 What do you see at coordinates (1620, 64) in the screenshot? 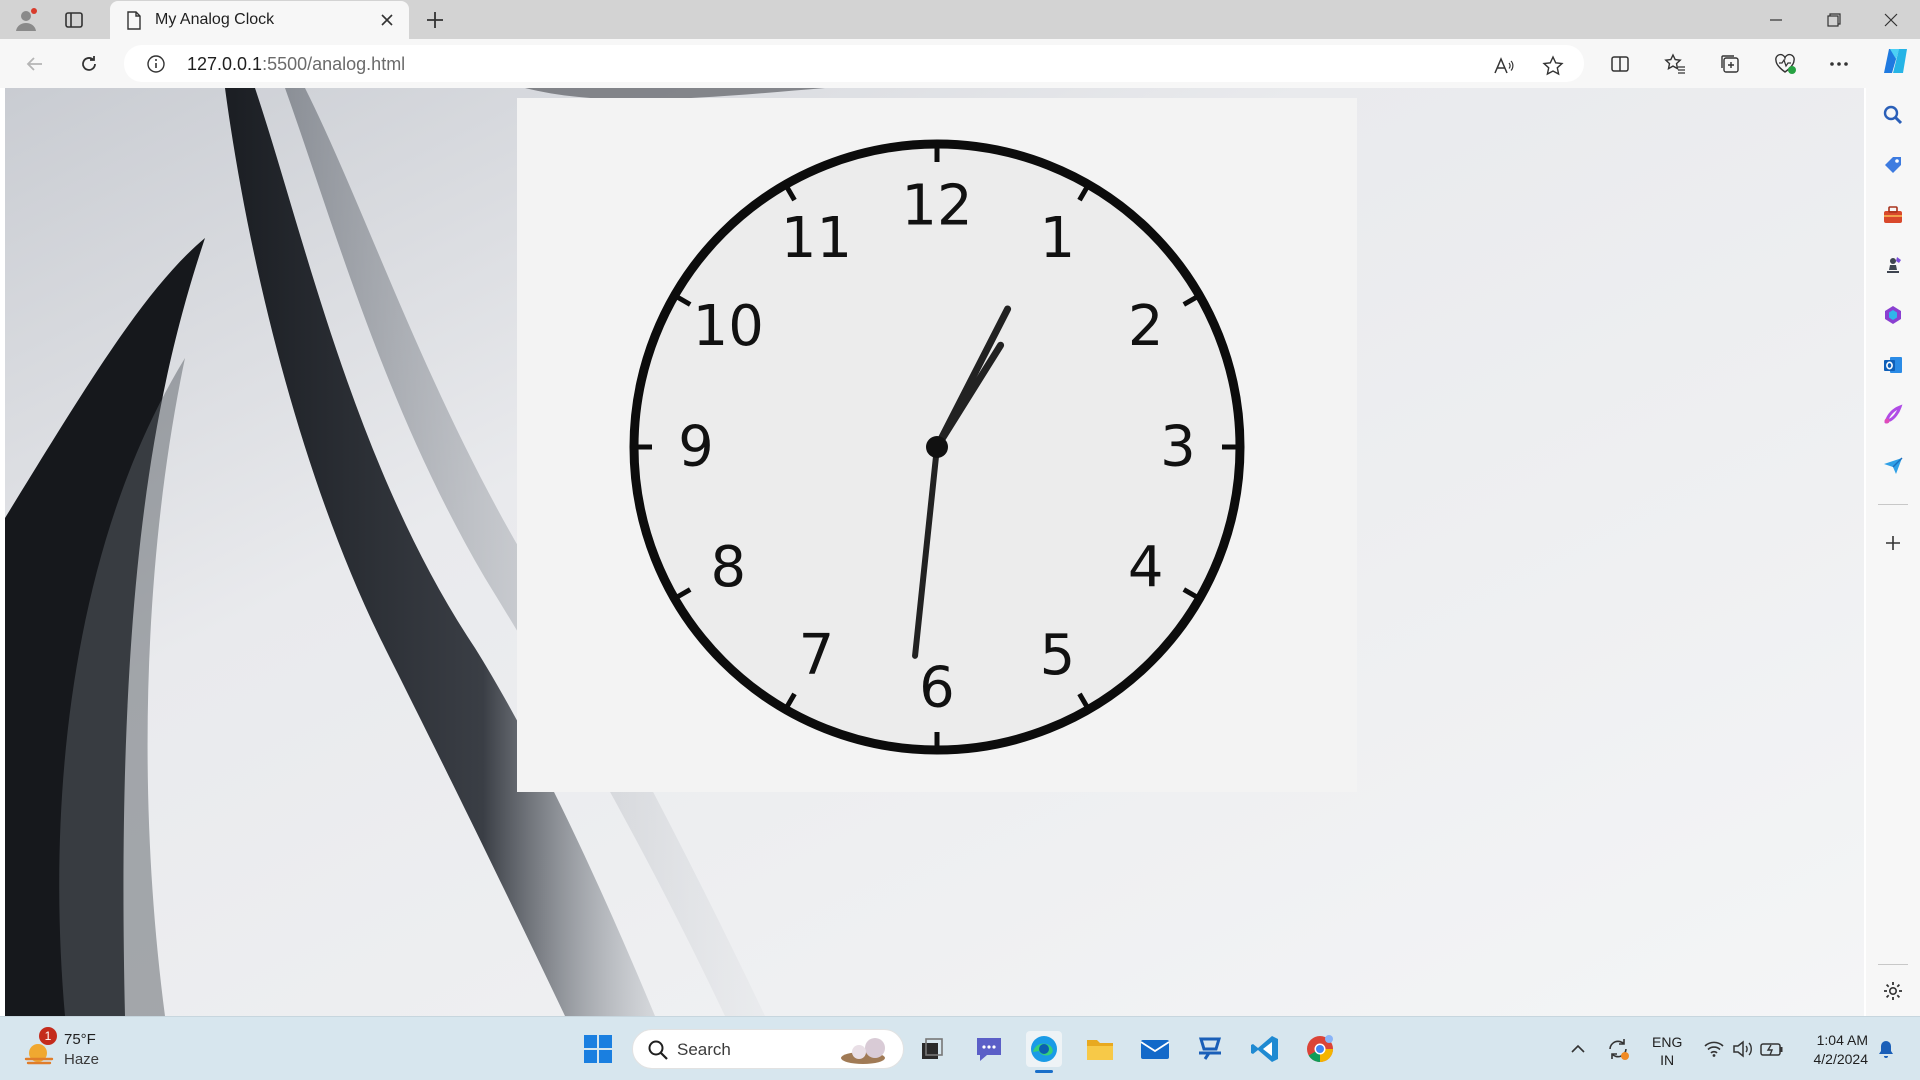
I see `split-screen-icon` at bounding box center [1620, 64].